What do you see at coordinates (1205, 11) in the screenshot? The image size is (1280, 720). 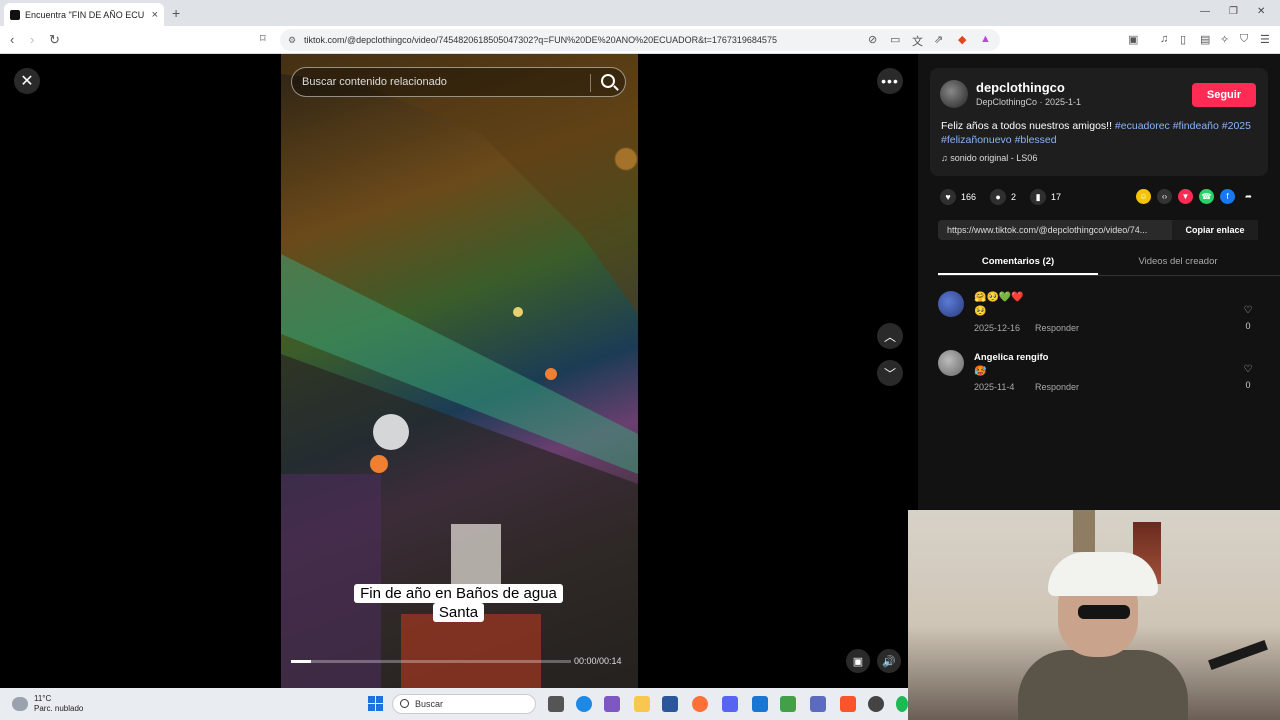 I see `minimize-icon: —` at bounding box center [1205, 11].